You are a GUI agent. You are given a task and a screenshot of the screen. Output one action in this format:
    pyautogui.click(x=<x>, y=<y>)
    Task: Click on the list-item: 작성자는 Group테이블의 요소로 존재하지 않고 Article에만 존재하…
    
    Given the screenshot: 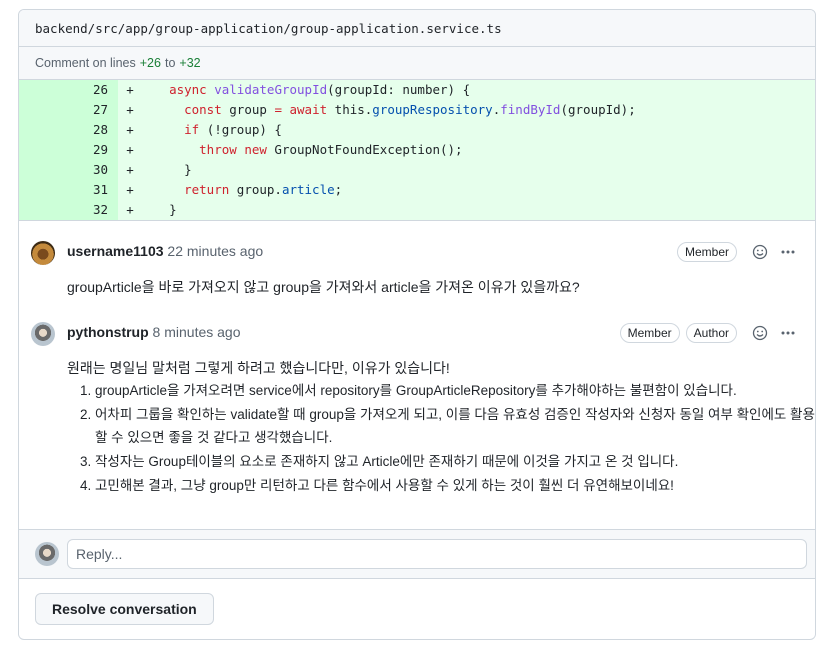 What is the action you would take?
    pyautogui.click(x=455, y=461)
    